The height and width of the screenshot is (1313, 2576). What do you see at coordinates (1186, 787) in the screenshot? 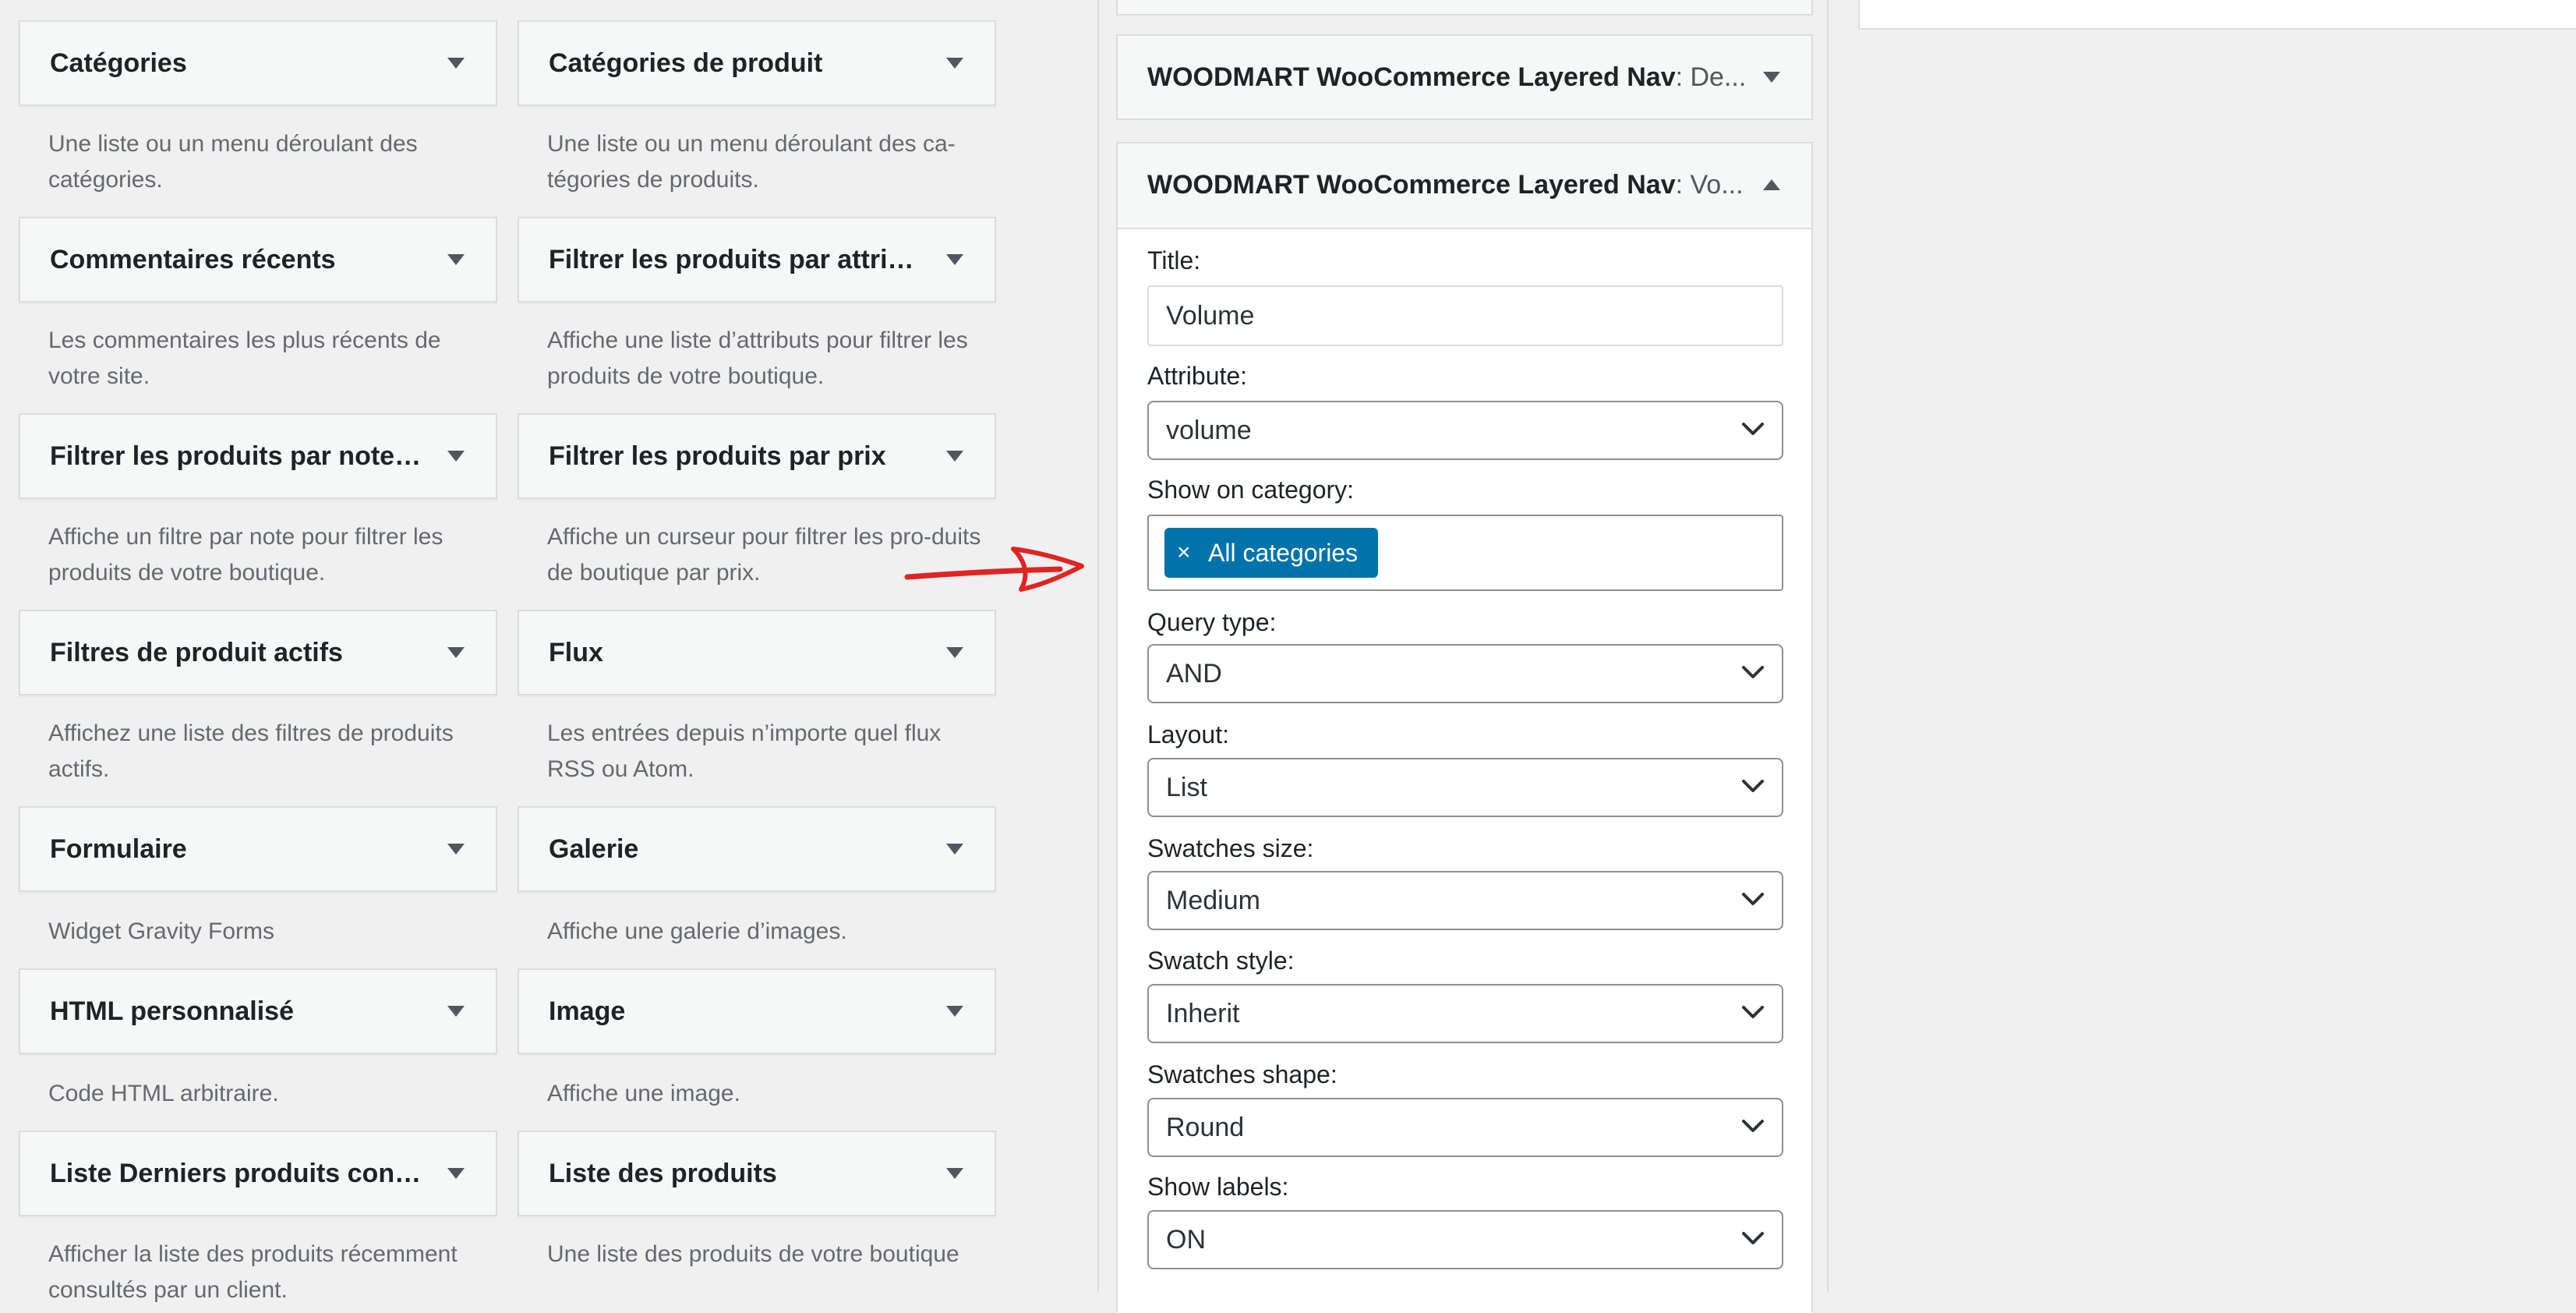
I see `layout-select-value: List` at bounding box center [1186, 787].